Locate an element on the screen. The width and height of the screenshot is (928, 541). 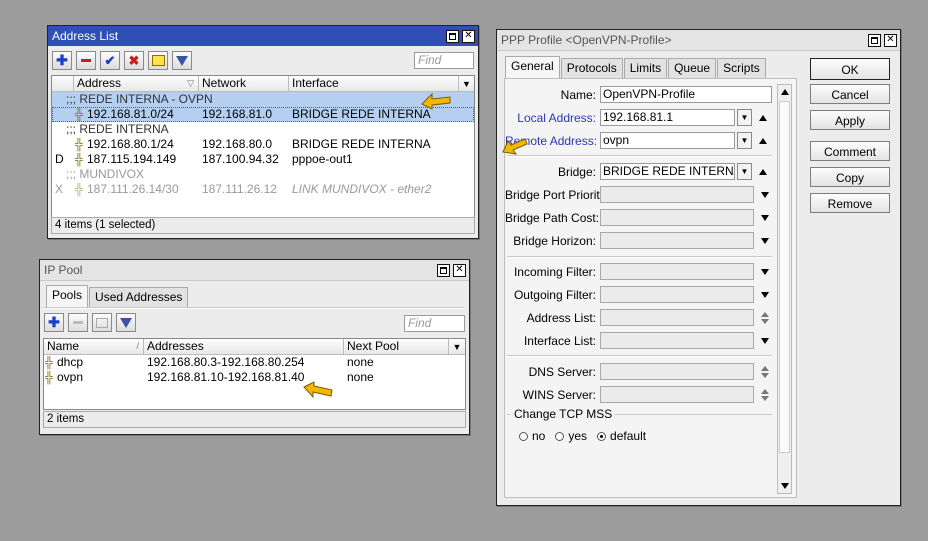
tab-pools: Pools is located at coordinates (67, 296).